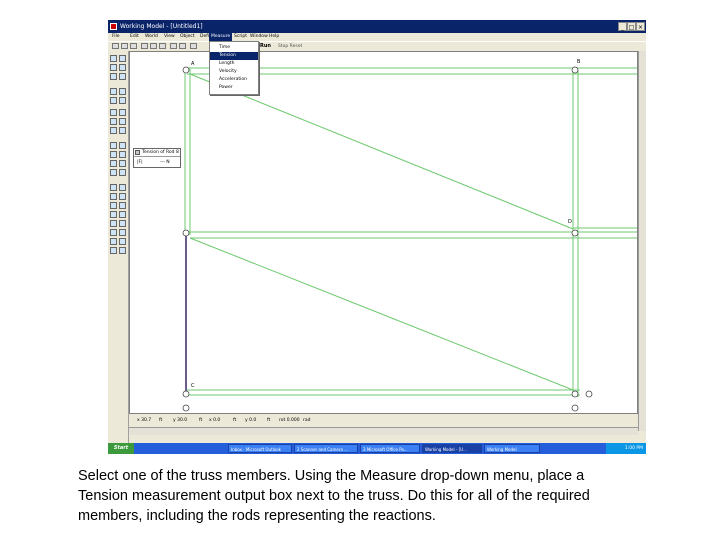  Describe the element at coordinates (234, 72) in the screenshot. I see `menu-item-velocity: Velocity` at that location.